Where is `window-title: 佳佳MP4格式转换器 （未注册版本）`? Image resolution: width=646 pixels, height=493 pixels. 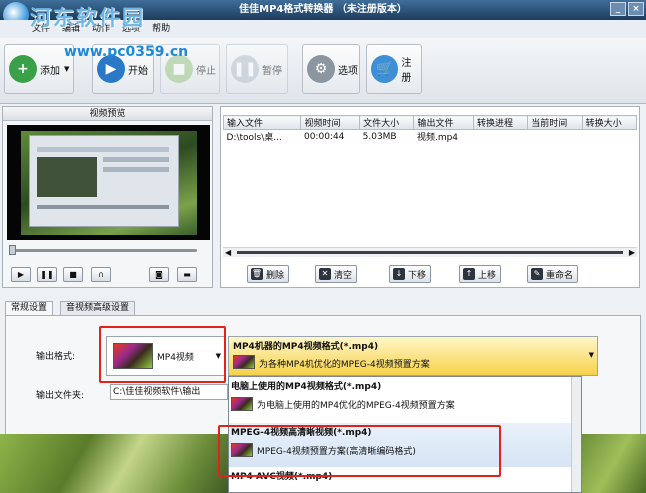 window-title: 佳佳MP4格式转换器 （未注册版本） is located at coordinates (323, 9).